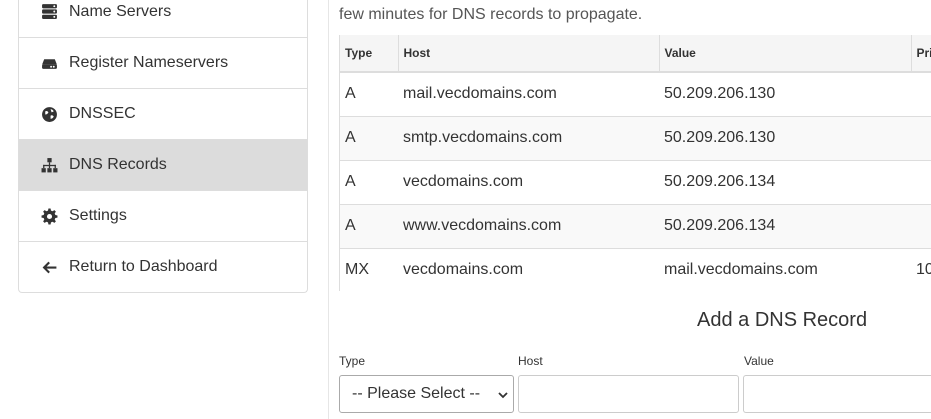 This screenshot has width=931, height=419. Describe the element at coordinates (369, 54) in the screenshot. I see `column-header-type: Type` at that location.